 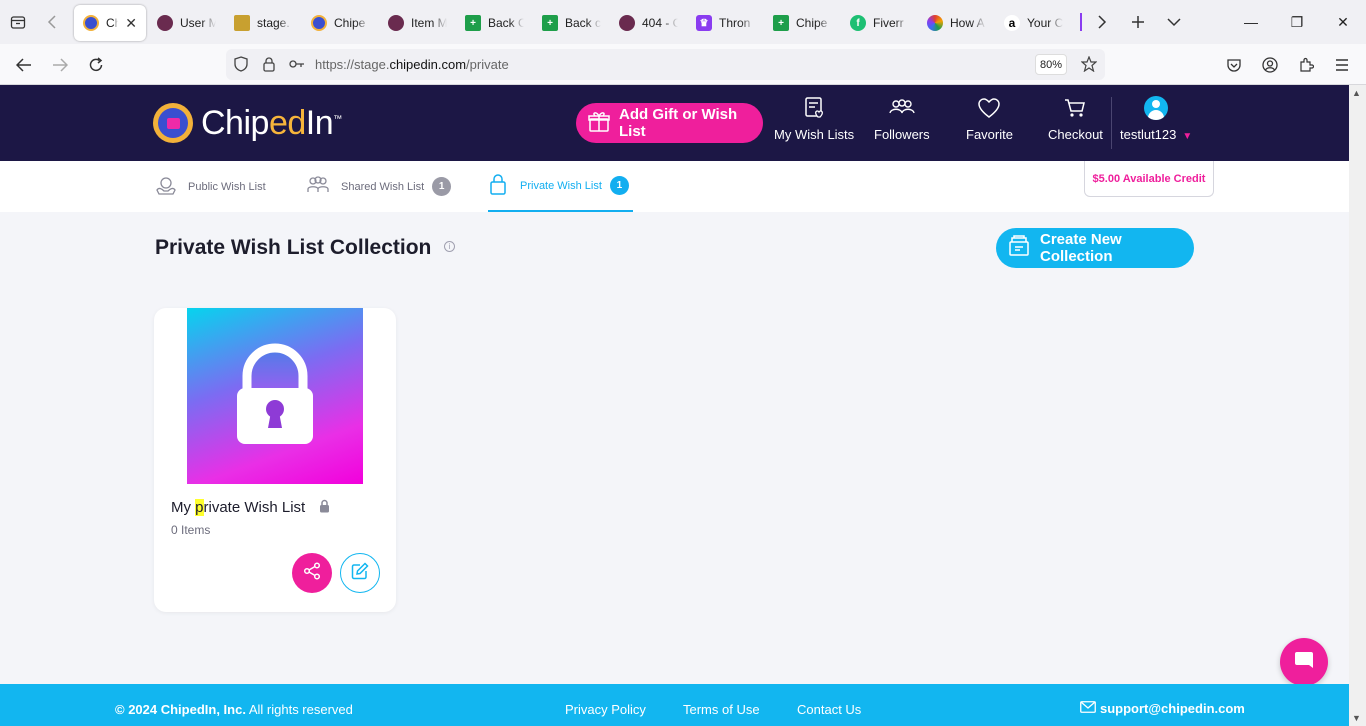 I want to click on scroll-up-arrow-icon: ▲, so click(x=1356, y=93).